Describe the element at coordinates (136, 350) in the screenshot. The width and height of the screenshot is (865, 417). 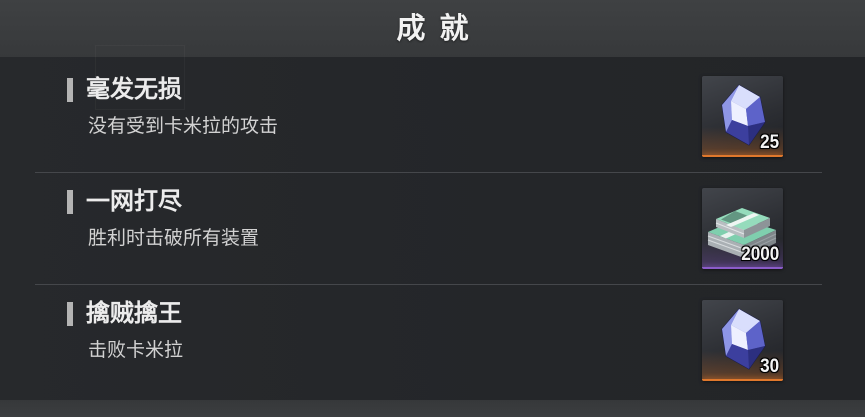
I see `achievement-description: 击败卡米拉` at that location.